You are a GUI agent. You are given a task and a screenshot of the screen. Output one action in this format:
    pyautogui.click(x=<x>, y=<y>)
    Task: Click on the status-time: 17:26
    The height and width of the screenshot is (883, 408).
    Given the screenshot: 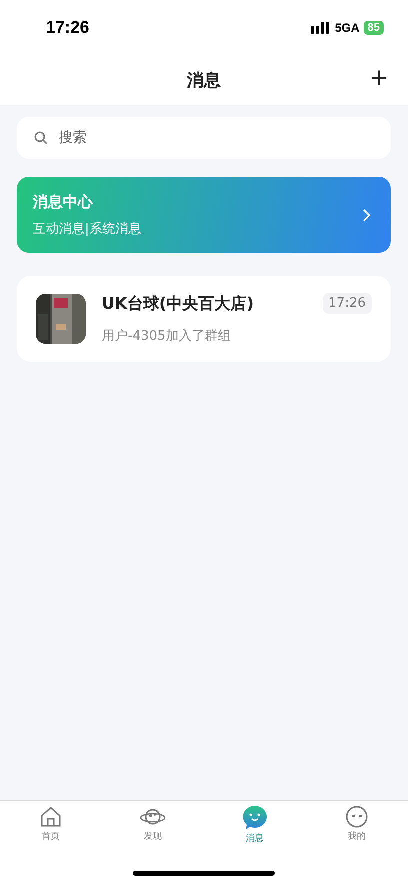 What is the action you would take?
    pyautogui.click(x=68, y=28)
    